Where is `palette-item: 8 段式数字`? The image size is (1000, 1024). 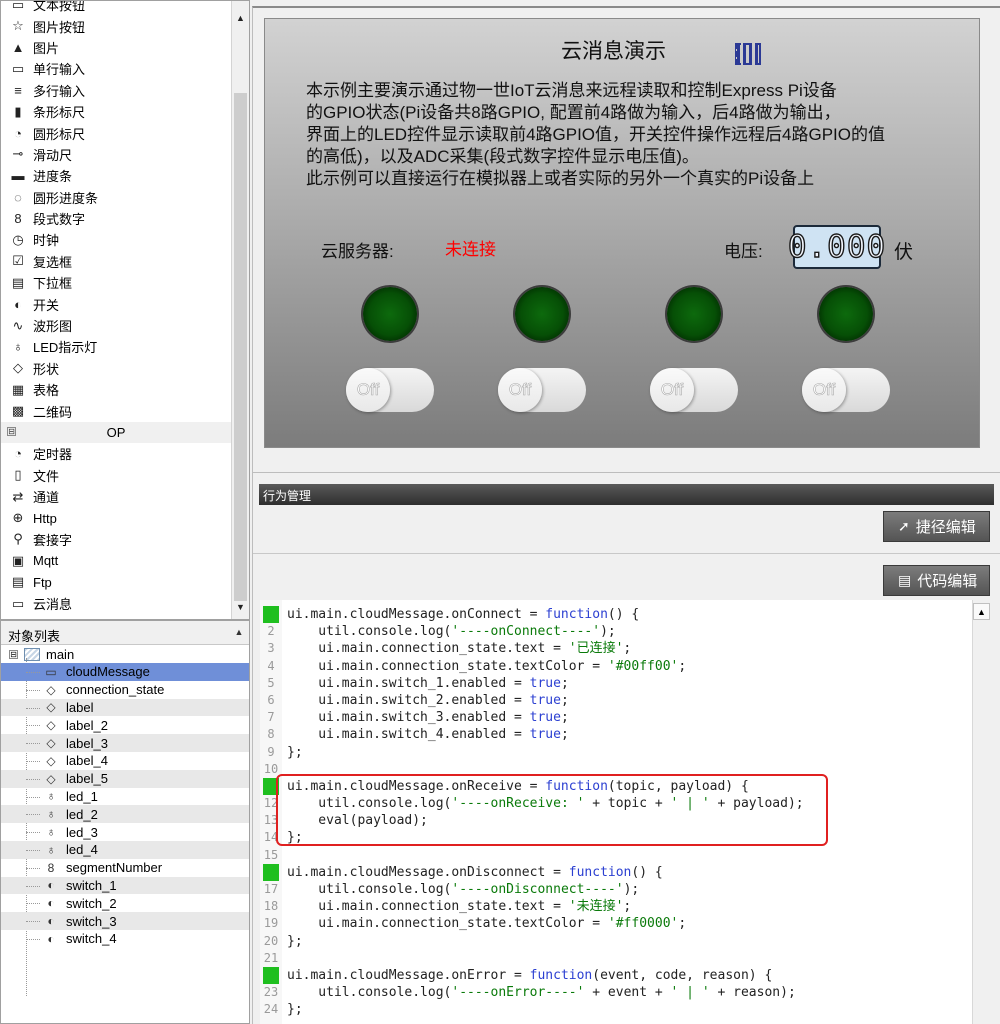 palette-item: 8 段式数字 is located at coordinates (116, 218).